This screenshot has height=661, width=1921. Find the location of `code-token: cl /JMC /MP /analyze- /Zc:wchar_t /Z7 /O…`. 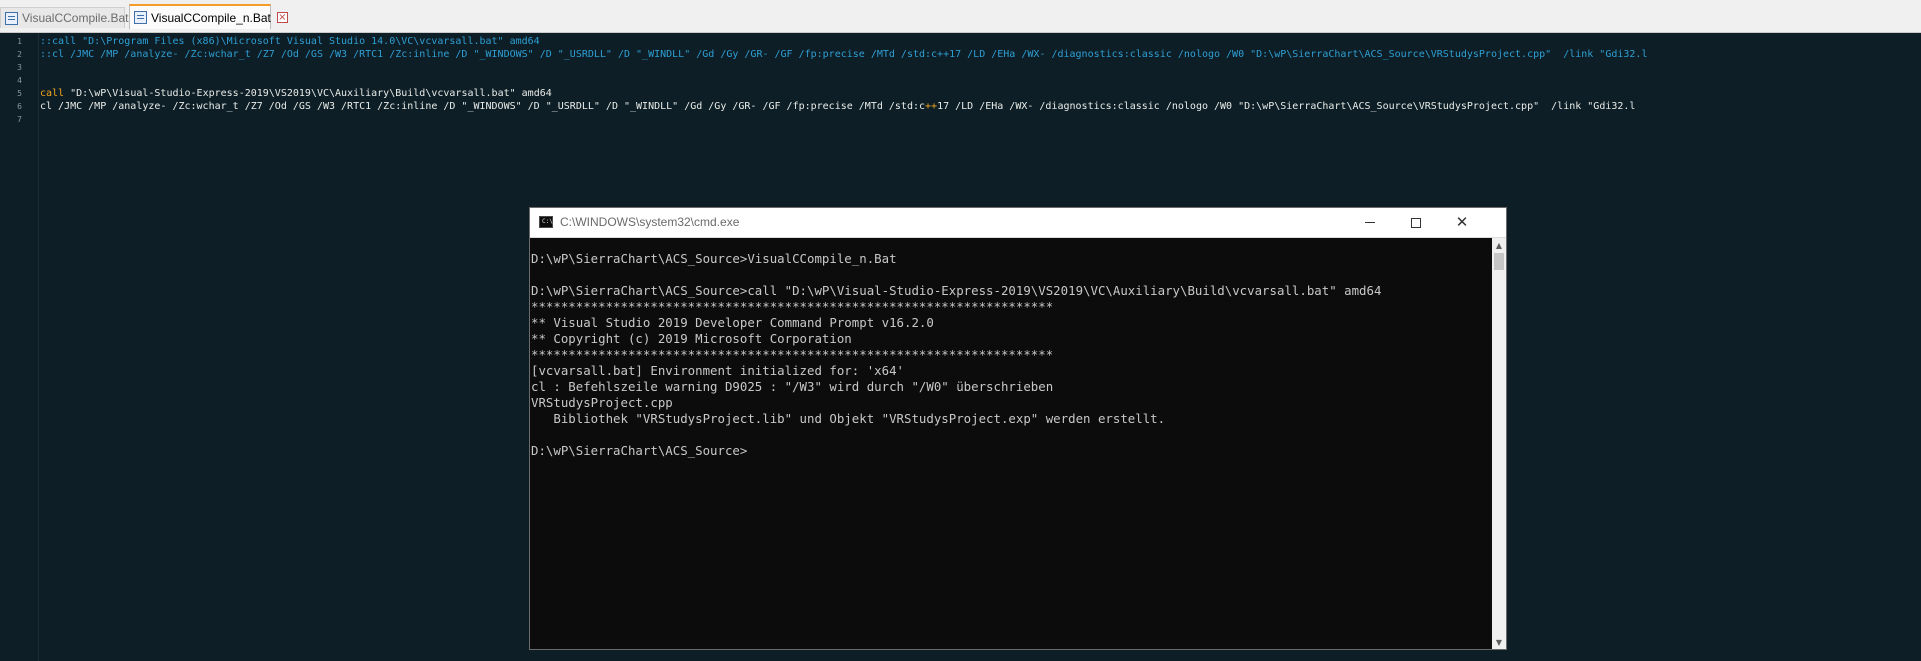

code-token: cl /JMC /MP /analyze- /Zc:wchar_t /Z7 /O… is located at coordinates (483, 106).